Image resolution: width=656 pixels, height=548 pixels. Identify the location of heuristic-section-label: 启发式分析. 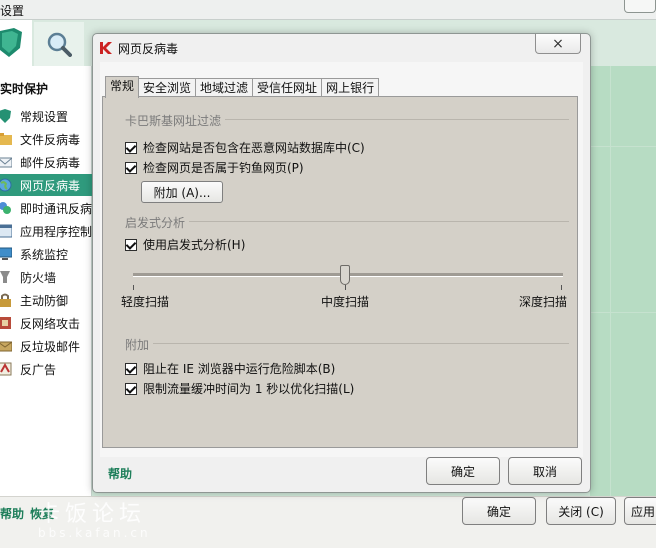
(157, 222).